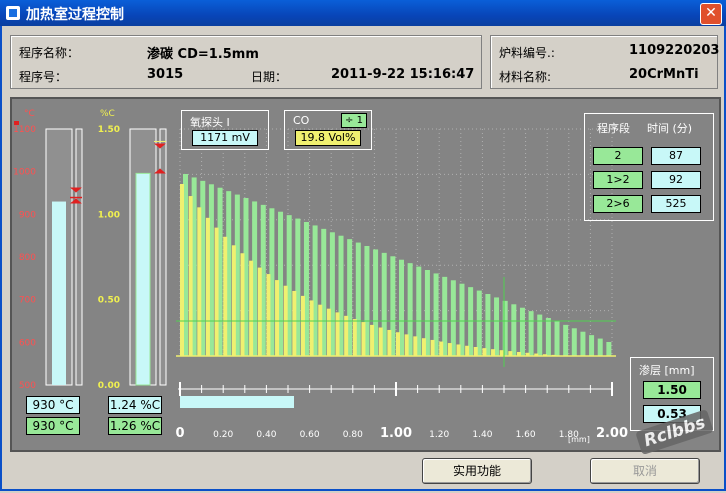 The image size is (726, 493). I want to click on cancel-button: 取消, so click(645, 471).